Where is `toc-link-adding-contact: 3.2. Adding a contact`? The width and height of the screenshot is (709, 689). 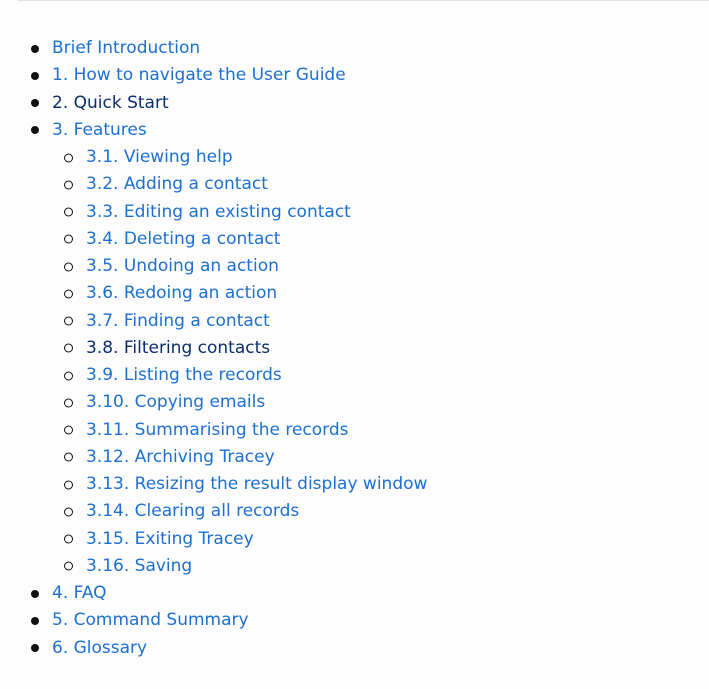 toc-link-adding-contact: 3.2. Adding a contact is located at coordinates (177, 184).